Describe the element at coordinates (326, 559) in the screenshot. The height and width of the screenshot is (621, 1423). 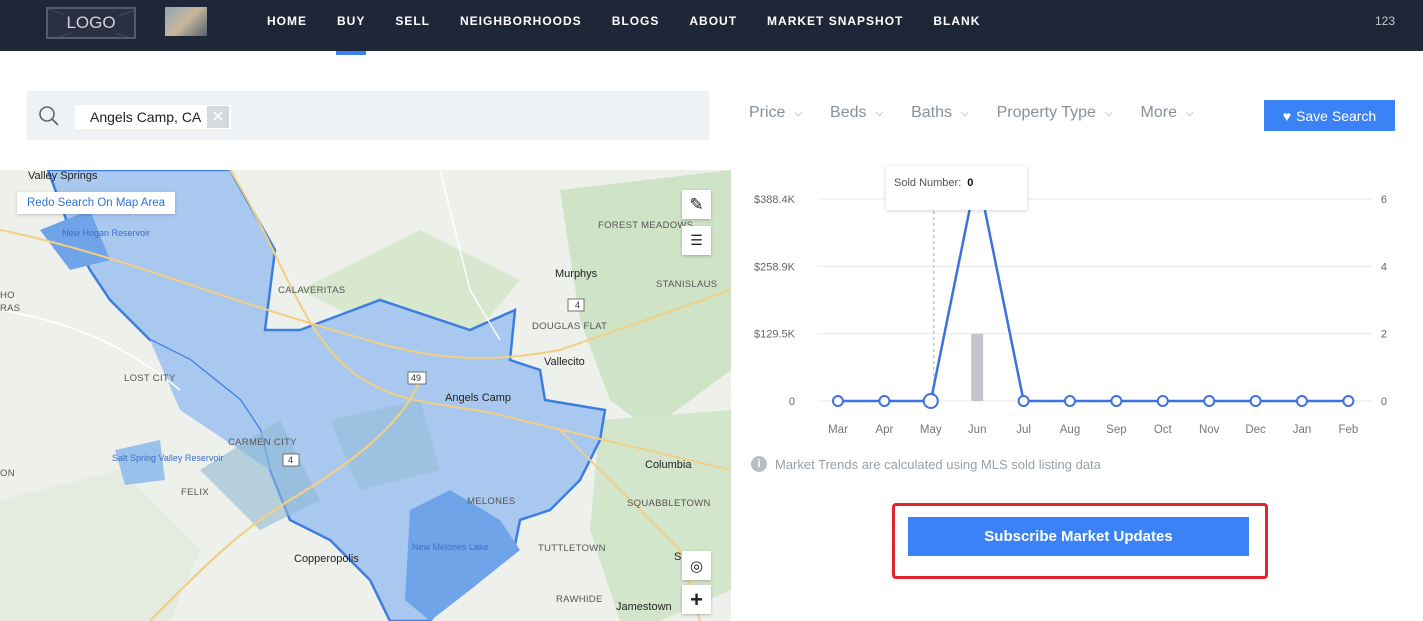
I see `map-label: Copperopolis` at that location.